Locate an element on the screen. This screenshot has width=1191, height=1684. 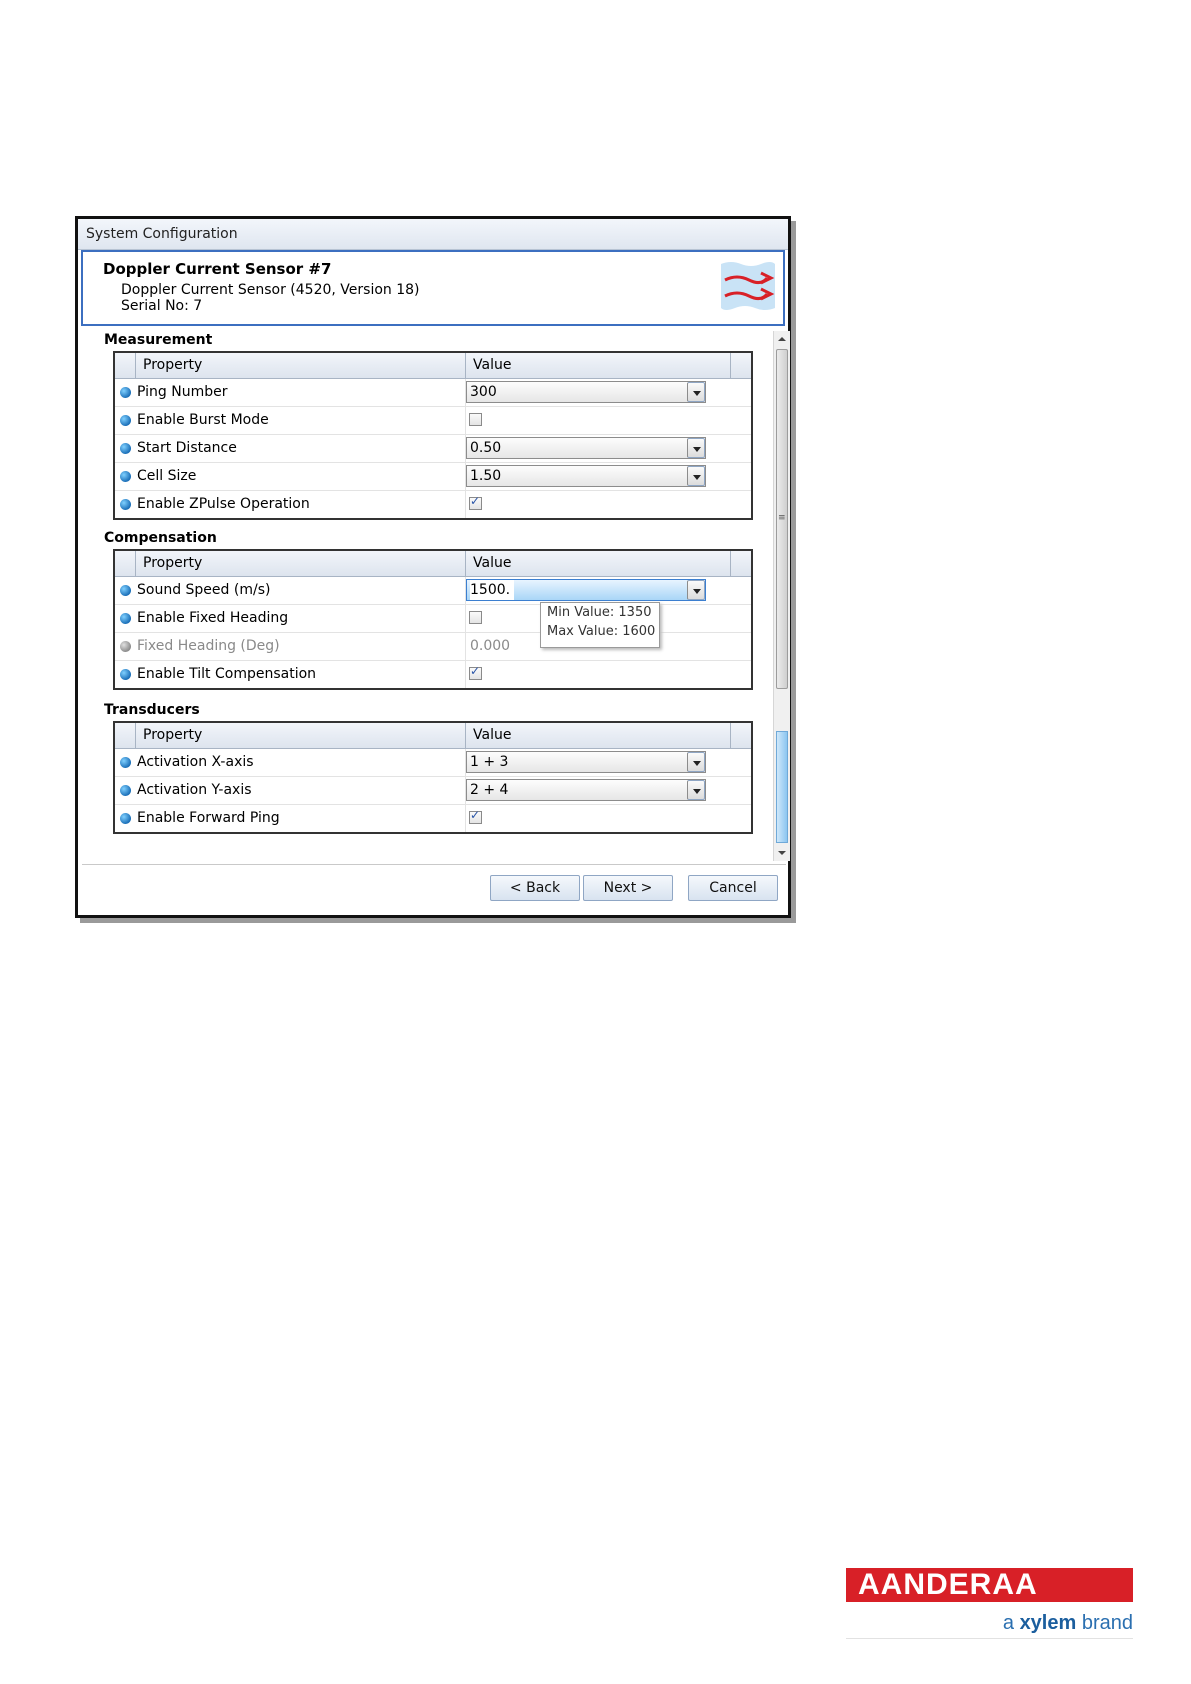
row-cell-size: Cell Size 1.50 is located at coordinates (433, 477).